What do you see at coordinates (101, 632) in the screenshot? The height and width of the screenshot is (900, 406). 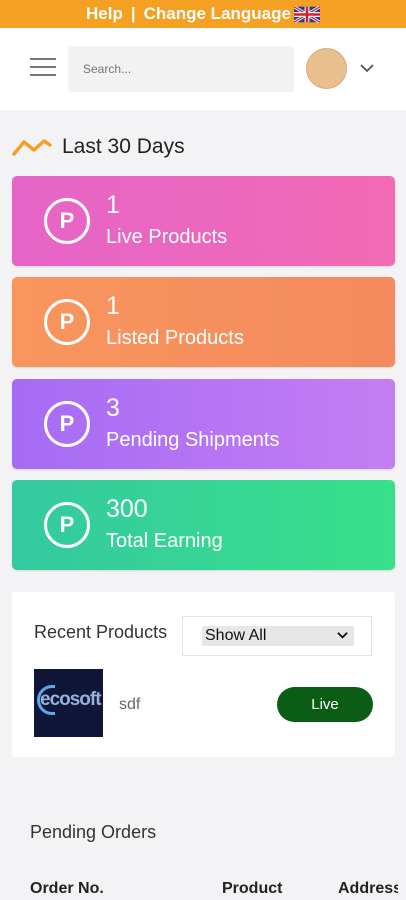 I see `recent-products-title: Recent Products` at bounding box center [101, 632].